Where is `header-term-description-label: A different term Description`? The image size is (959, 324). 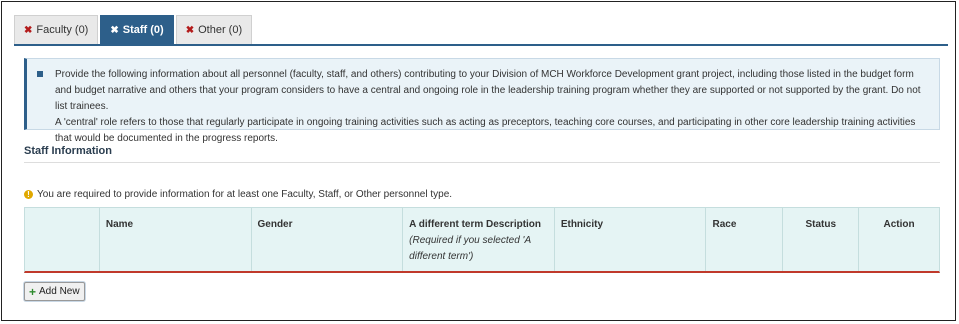 header-term-description-label: A different term Description is located at coordinates (475, 224).